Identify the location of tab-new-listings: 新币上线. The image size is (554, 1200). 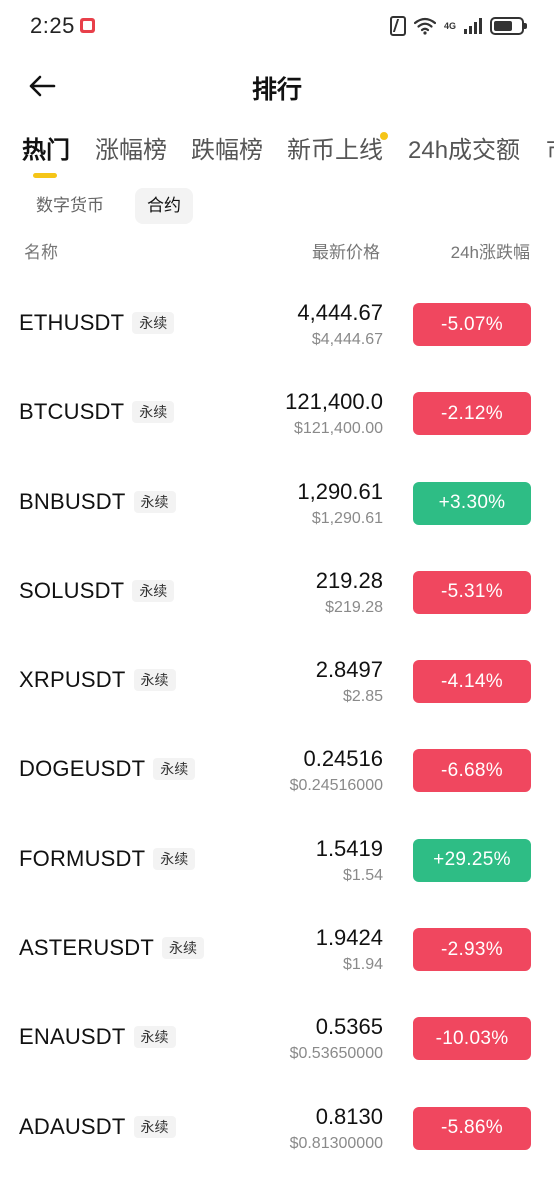
(335, 147).